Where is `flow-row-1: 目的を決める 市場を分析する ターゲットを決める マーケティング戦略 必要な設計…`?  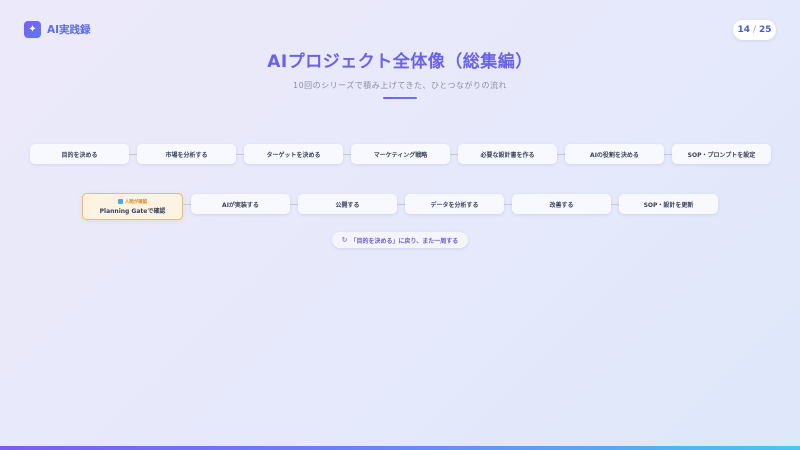 flow-row-1: 目的を決める 市場を分析する ターゲットを決める マーケティング戦略 必要な設計… is located at coordinates (400, 154).